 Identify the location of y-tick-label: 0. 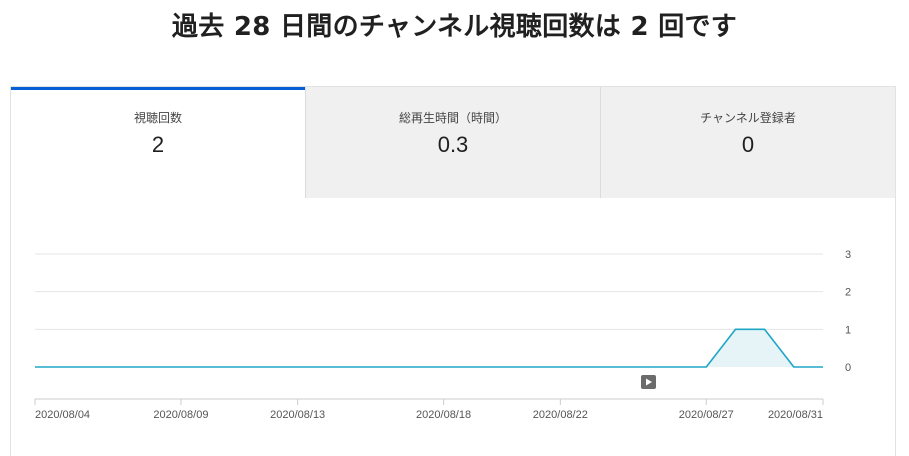
(848, 368).